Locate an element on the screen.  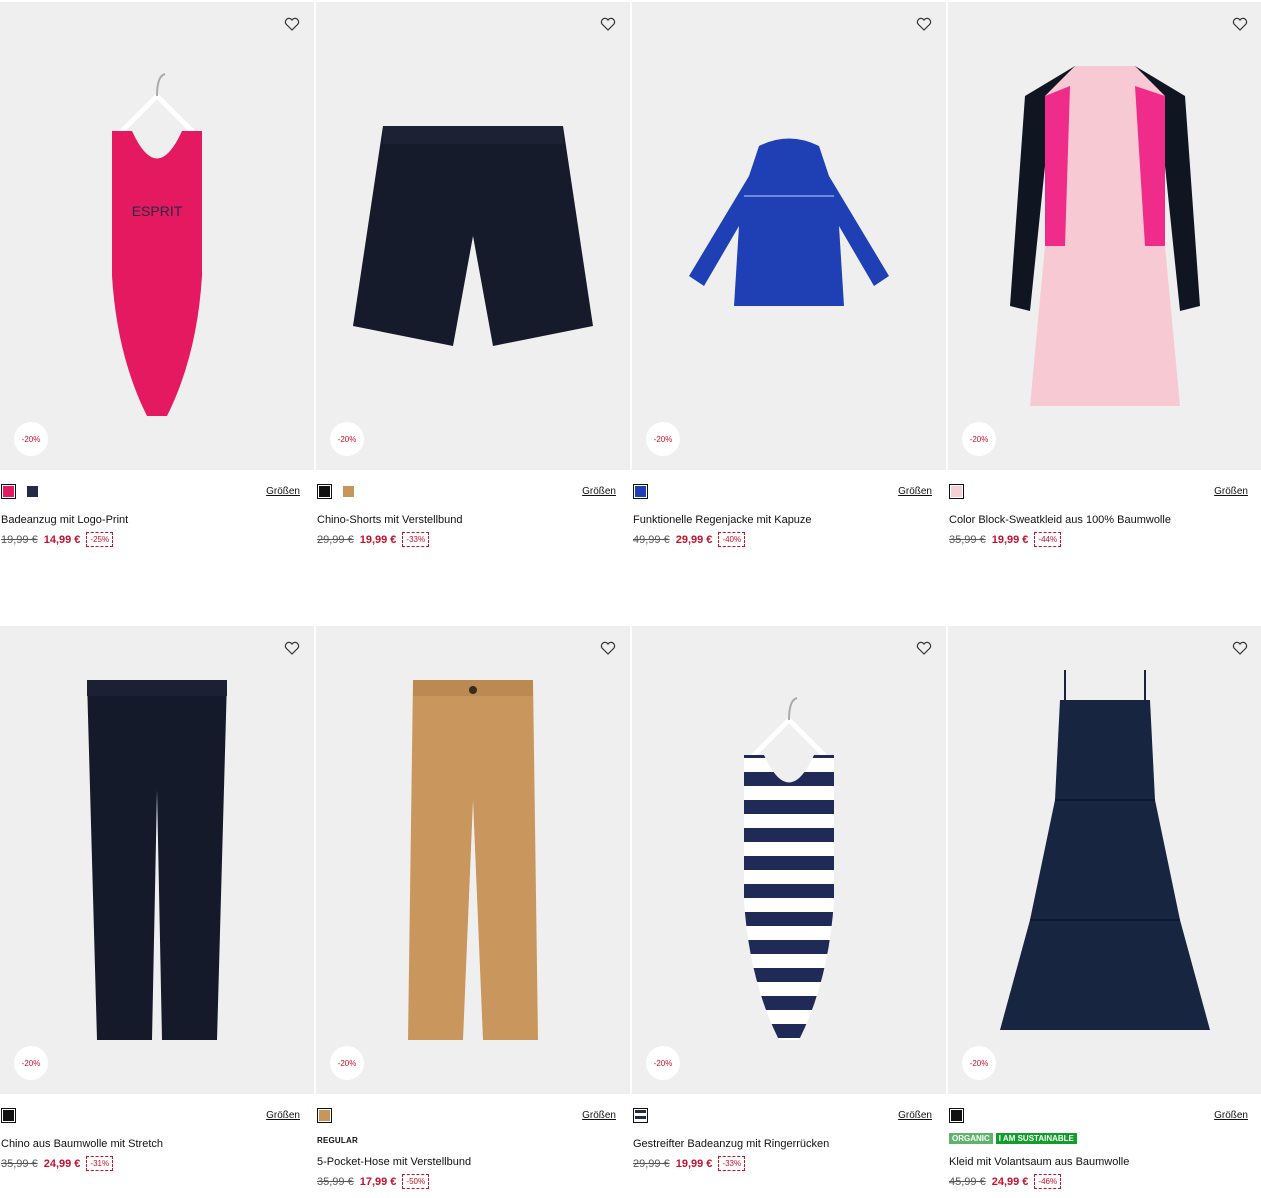
pants-camel-image is located at coordinates (473, 860).